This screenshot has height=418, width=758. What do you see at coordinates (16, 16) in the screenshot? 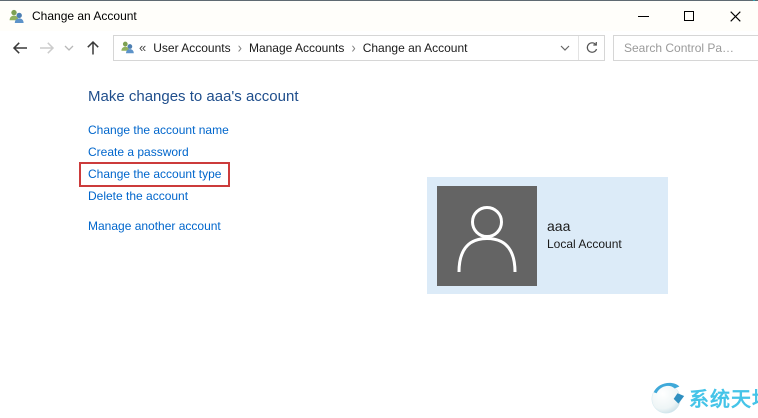
I see `user-accounts-icon` at bounding box center [16, 16].